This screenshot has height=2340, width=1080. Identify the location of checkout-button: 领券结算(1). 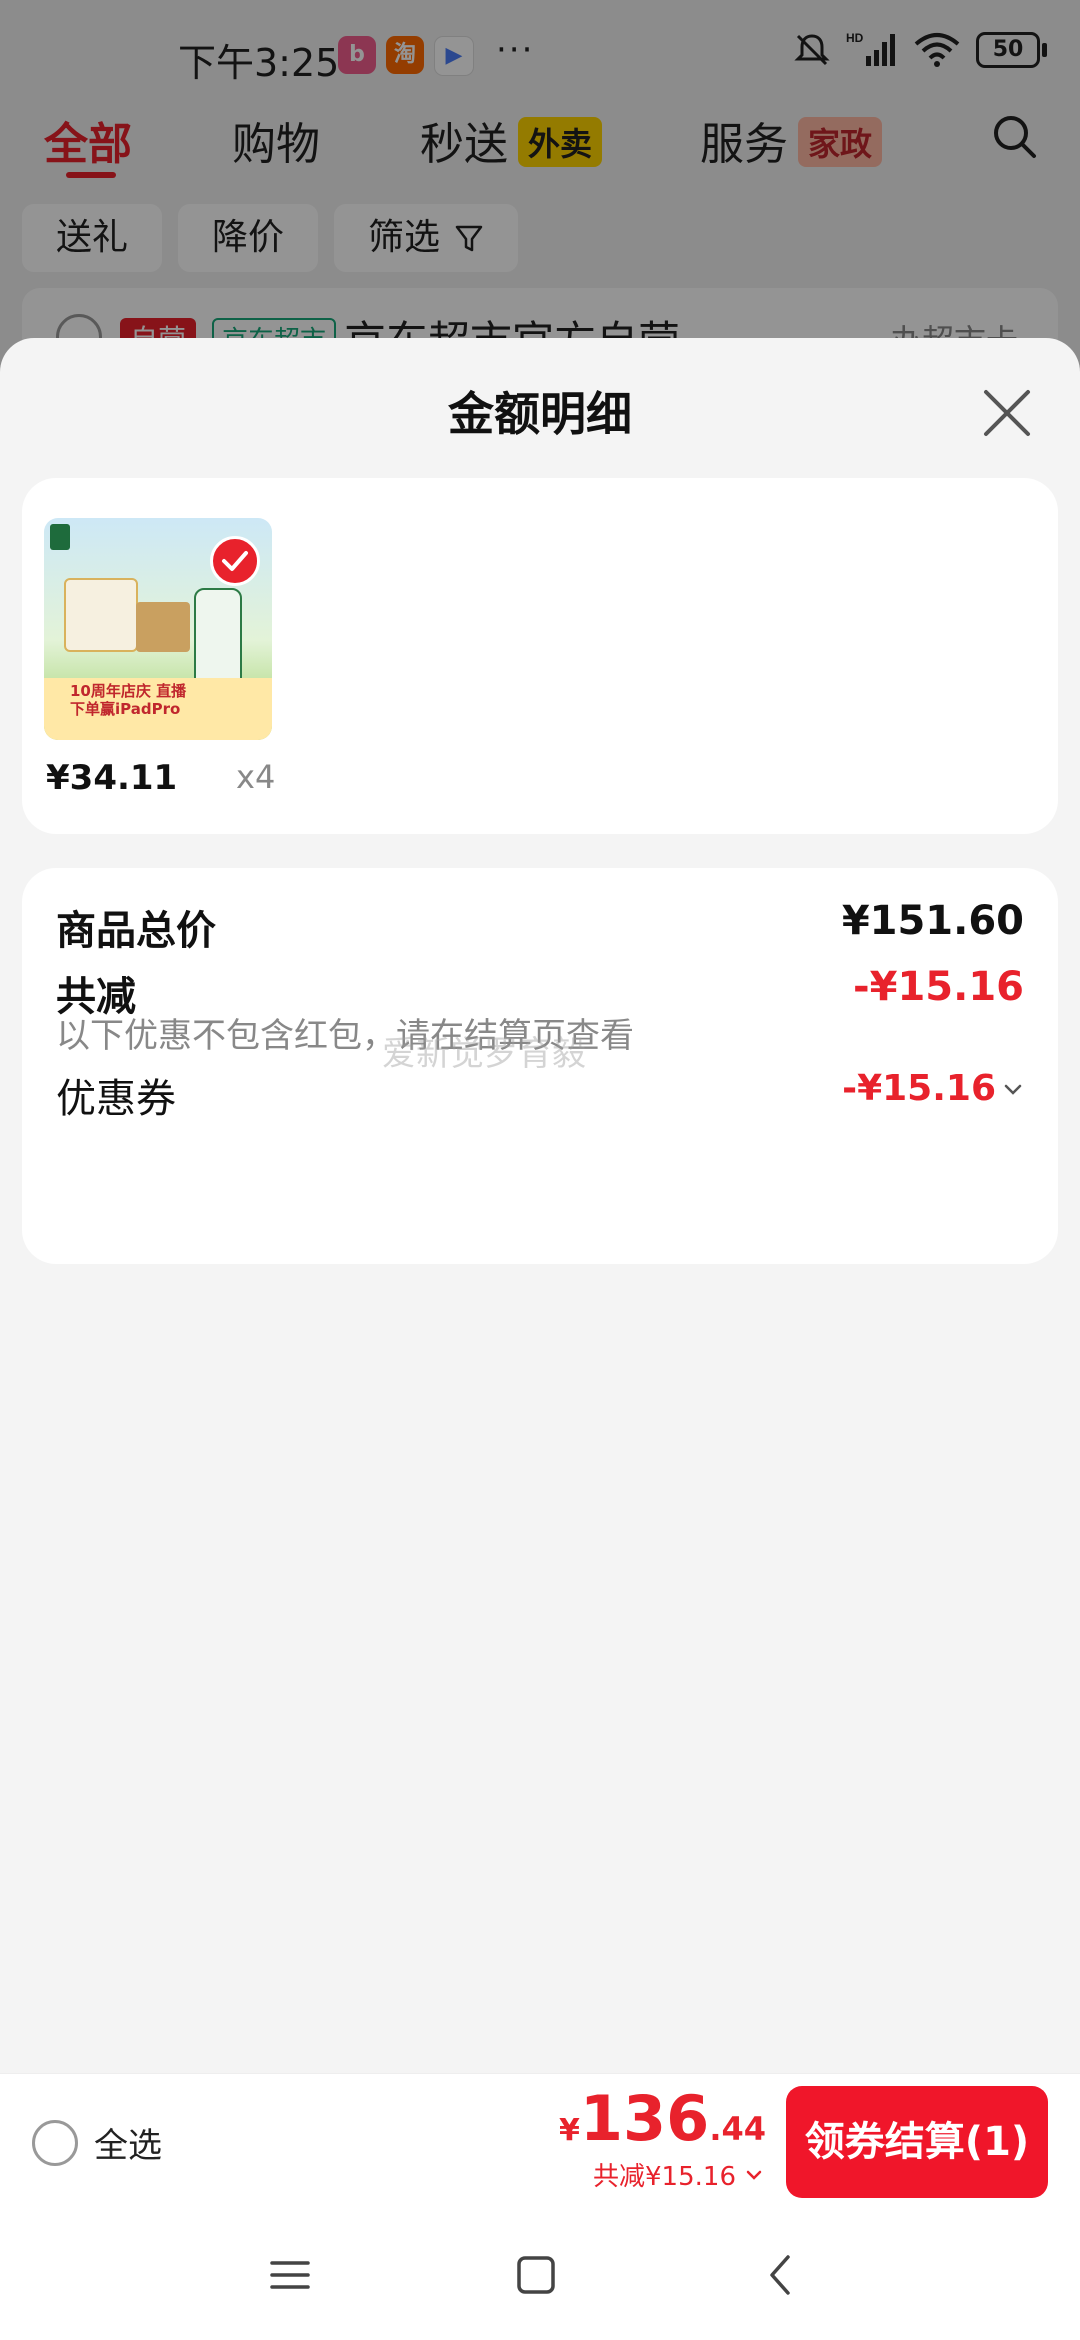
(917, 2142).